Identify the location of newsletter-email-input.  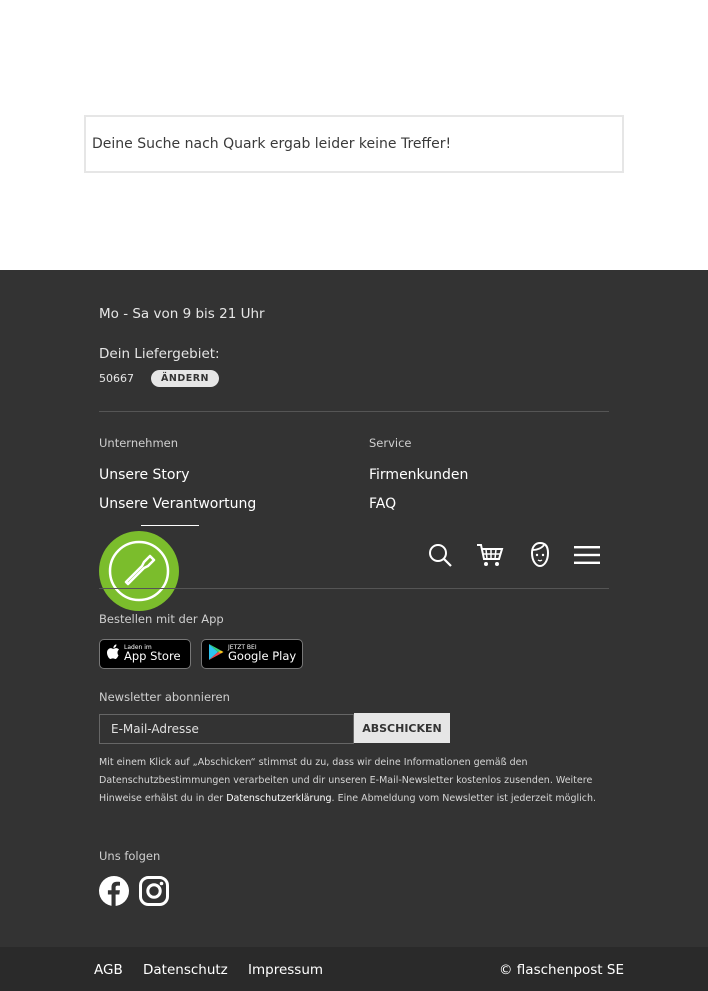
(226, 729).